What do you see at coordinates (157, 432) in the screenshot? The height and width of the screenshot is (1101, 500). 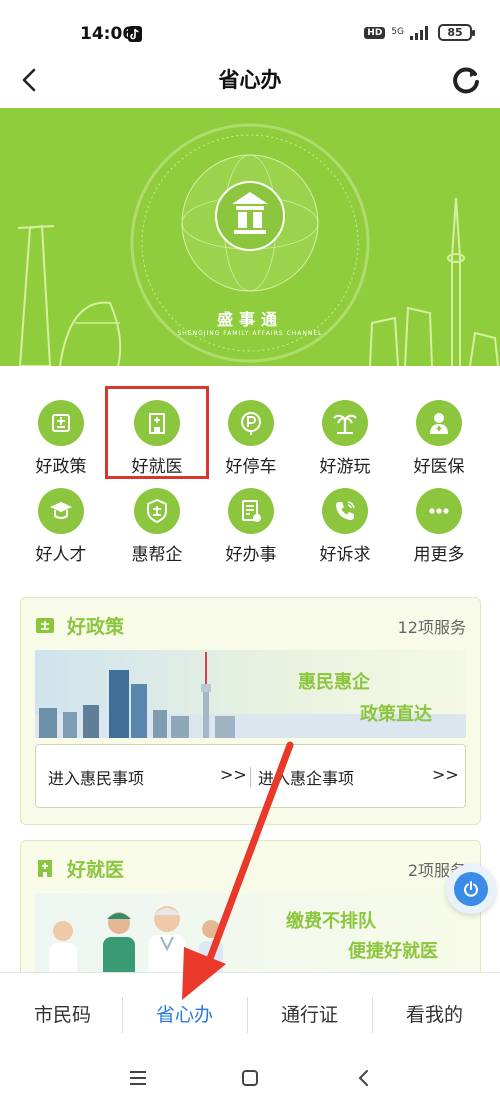 I see `highlight-box` at bounding box center [157, 432].